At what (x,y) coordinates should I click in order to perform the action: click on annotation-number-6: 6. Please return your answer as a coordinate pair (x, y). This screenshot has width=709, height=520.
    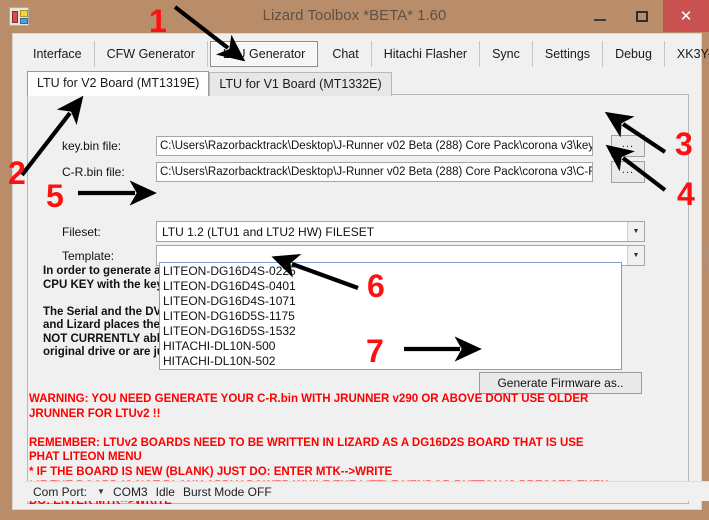
    Looking at the image, I should click on (376, 286).